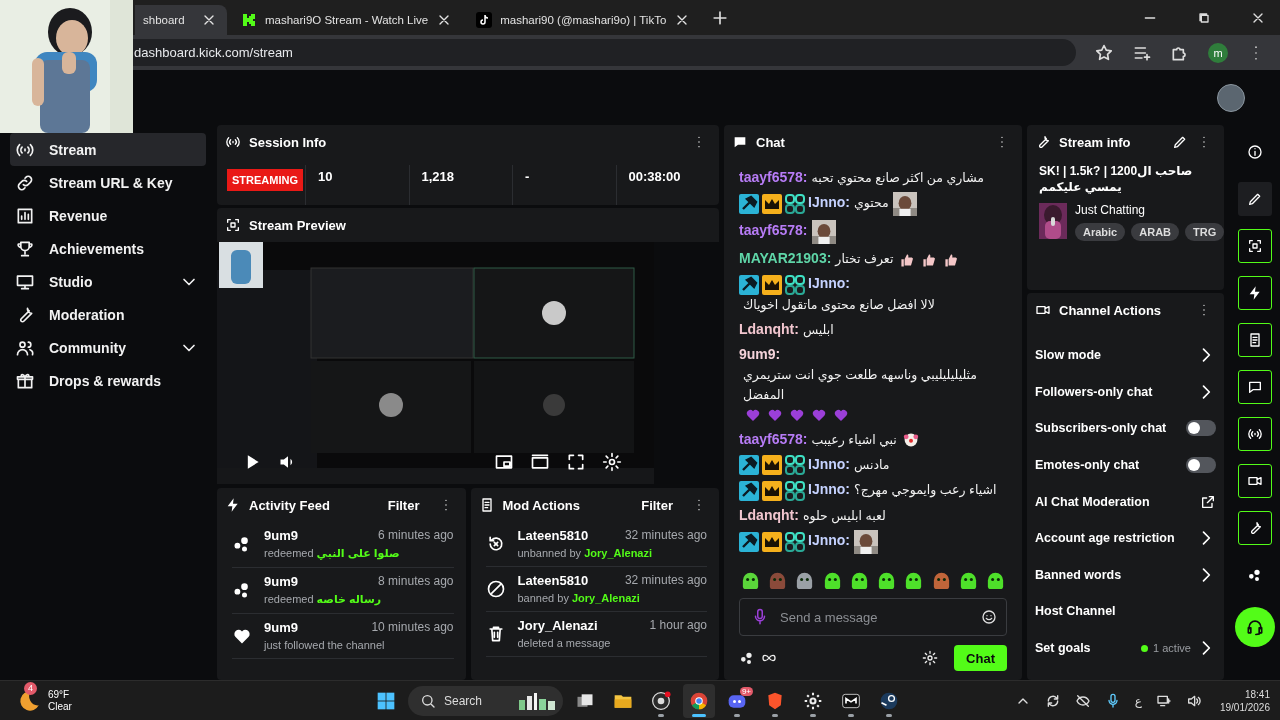 Image resolution: width=1280 pixels, height=720 pixels. I want to click on goal-status: 1 active, so click(1172, 648).